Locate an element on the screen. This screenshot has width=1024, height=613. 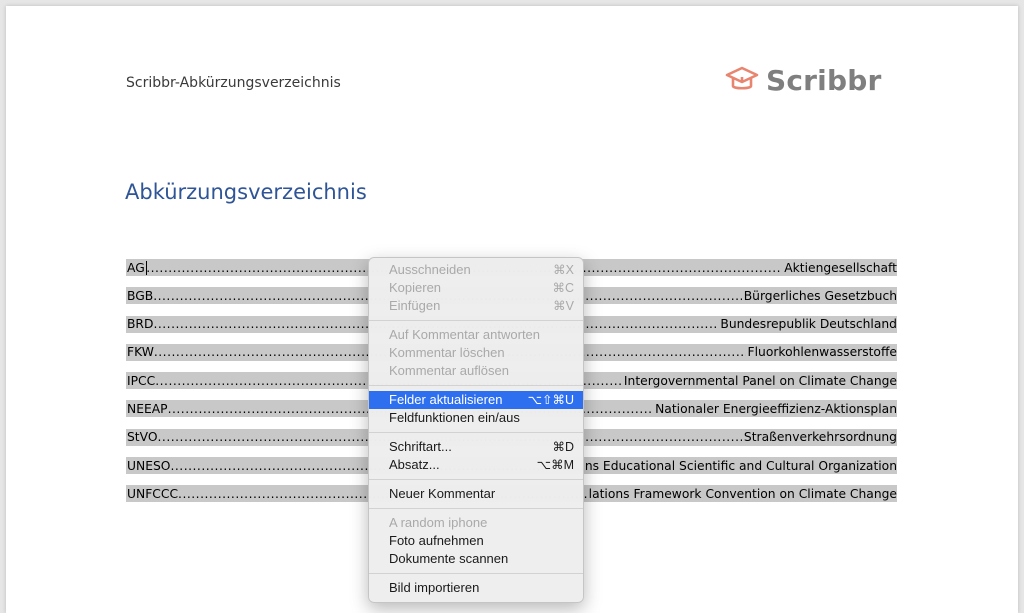
menu-item-bild-importieren: Bild importieren is located at coordinates (476, 588).